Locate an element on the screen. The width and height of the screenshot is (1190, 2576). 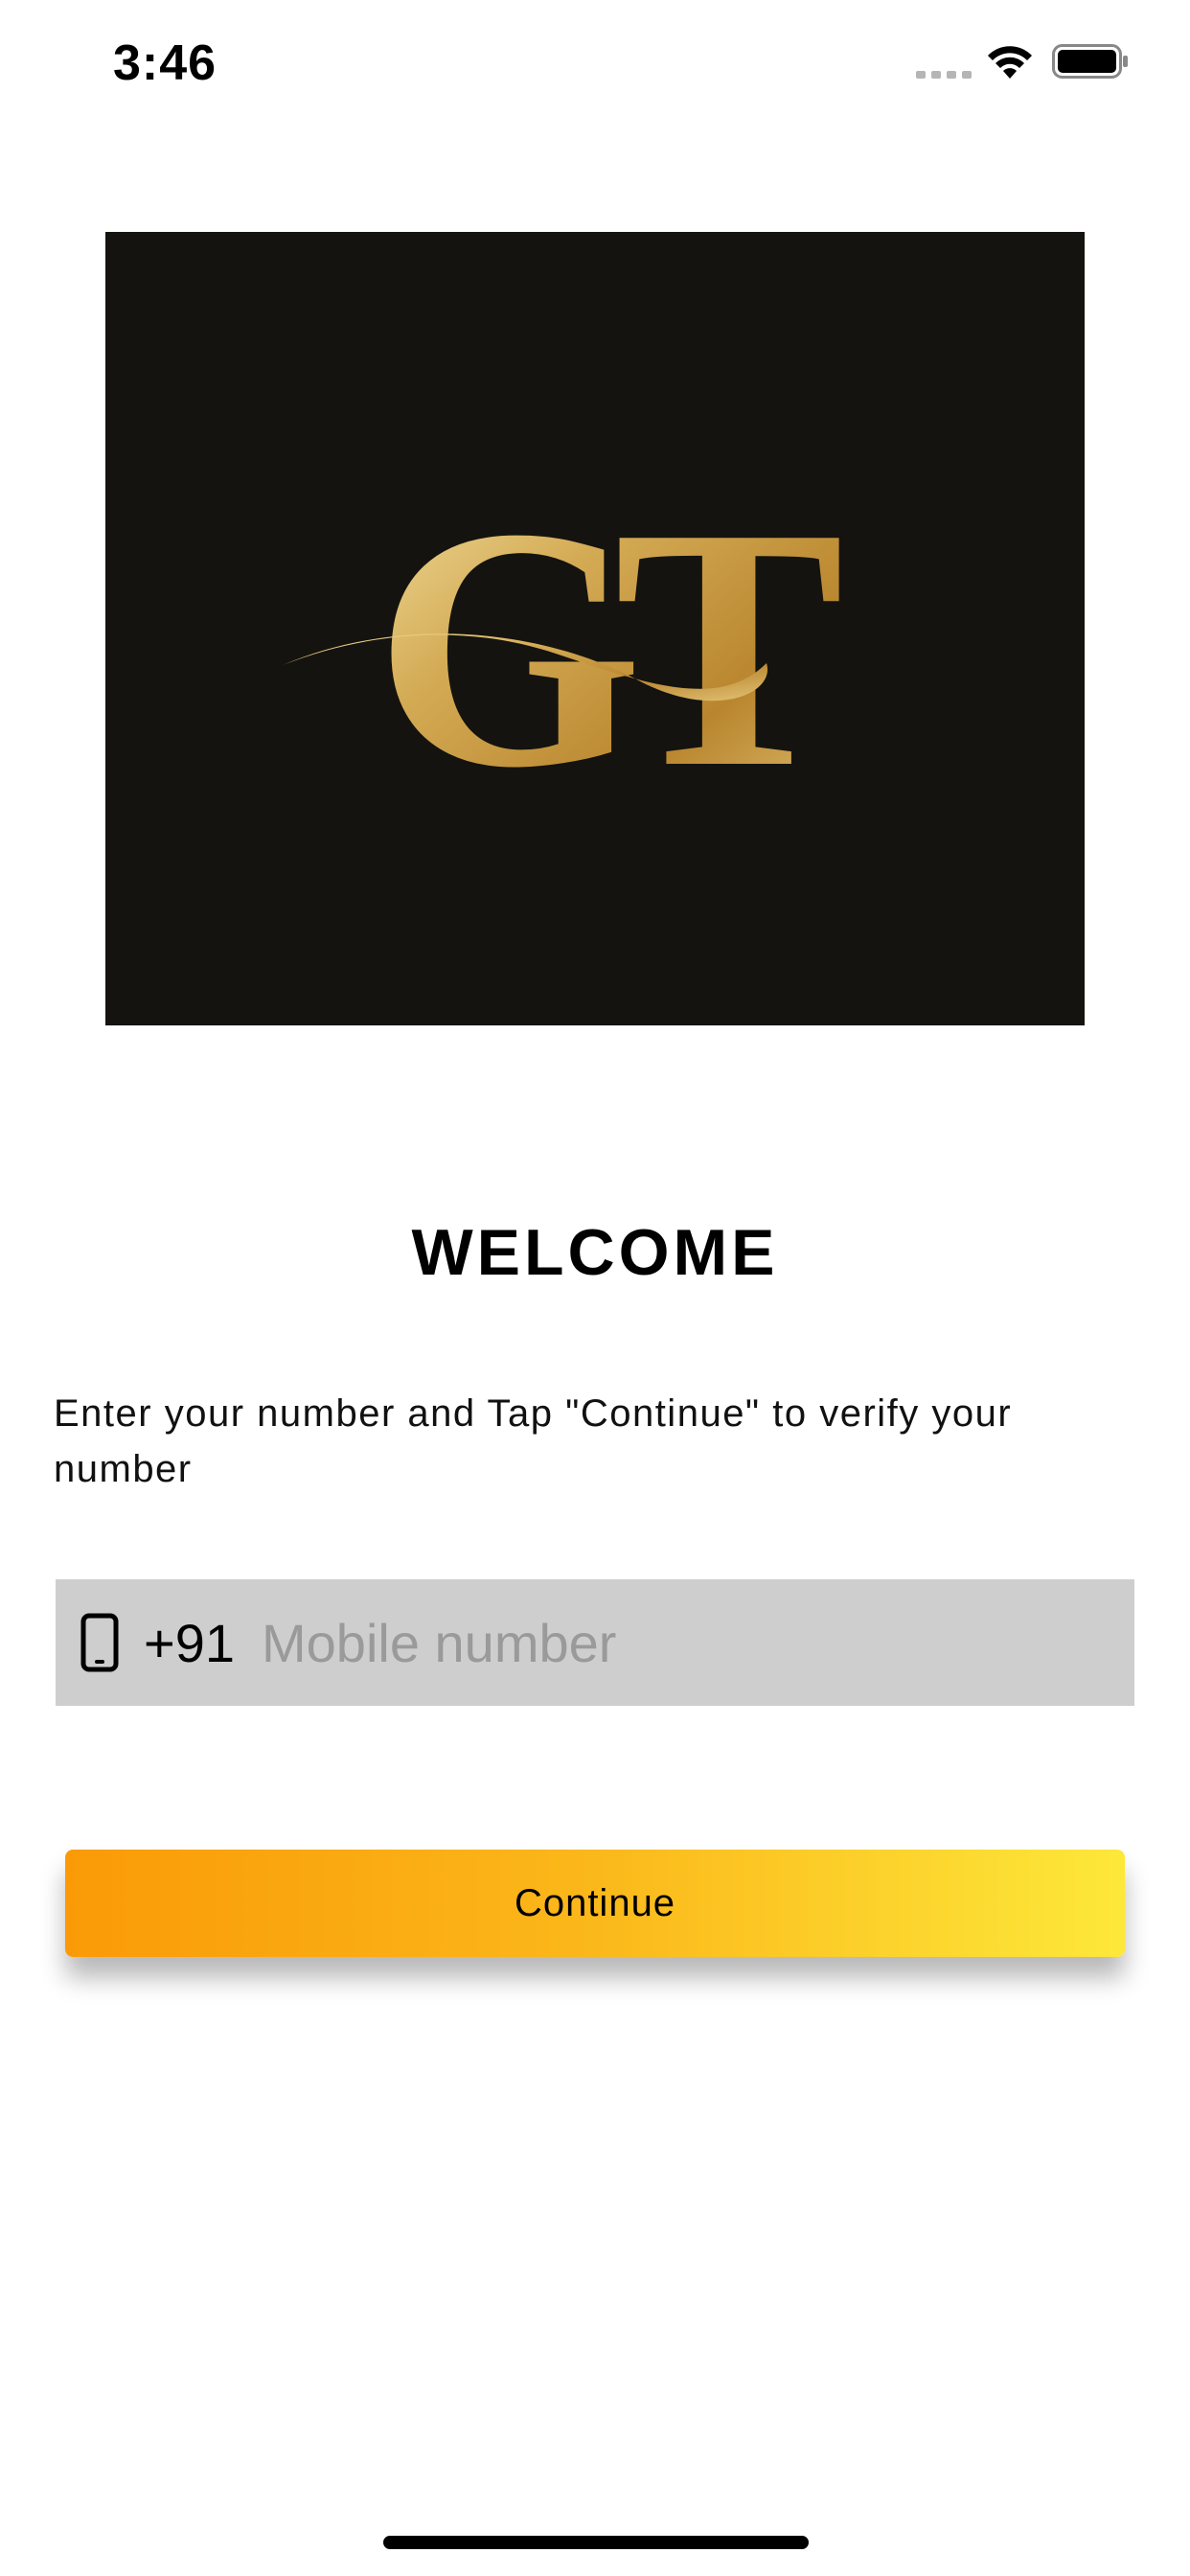
wifi-icon is located at coordinates (1010, 63).